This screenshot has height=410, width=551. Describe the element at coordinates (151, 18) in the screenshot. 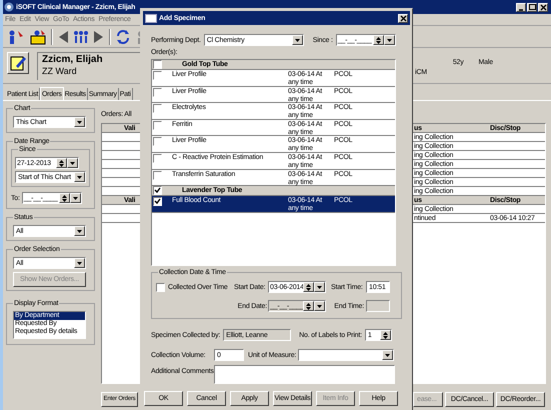

I see `window-icon` at that location.